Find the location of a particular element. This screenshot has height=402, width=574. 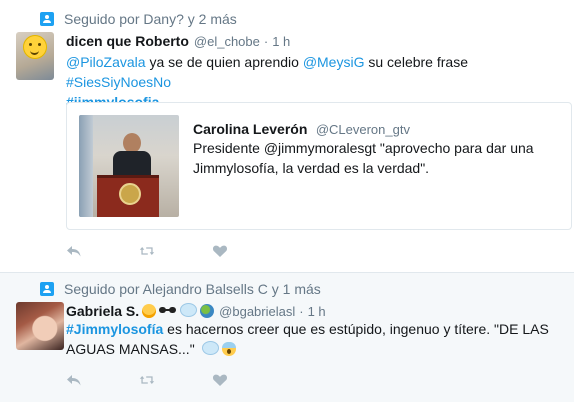

social-context-text: Seguido por Alejandro Balsells C y 1 más is located at coordinates (192, 289).